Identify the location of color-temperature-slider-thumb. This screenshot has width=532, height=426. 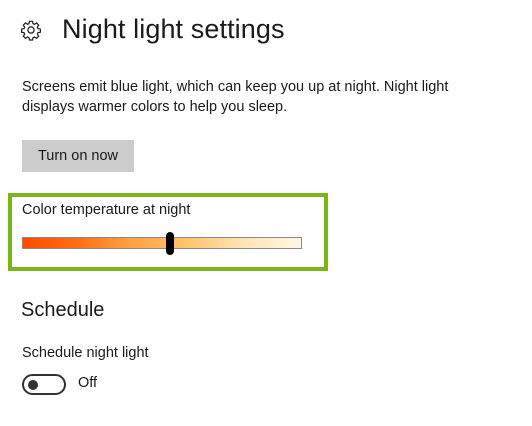
(170, 243).